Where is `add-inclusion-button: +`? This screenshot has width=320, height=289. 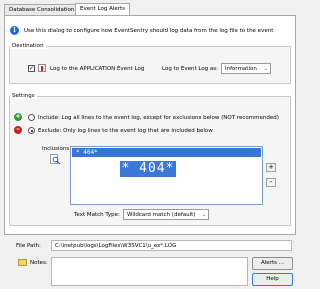 add-inclusion-button: + is located at coordinates (271, 167).